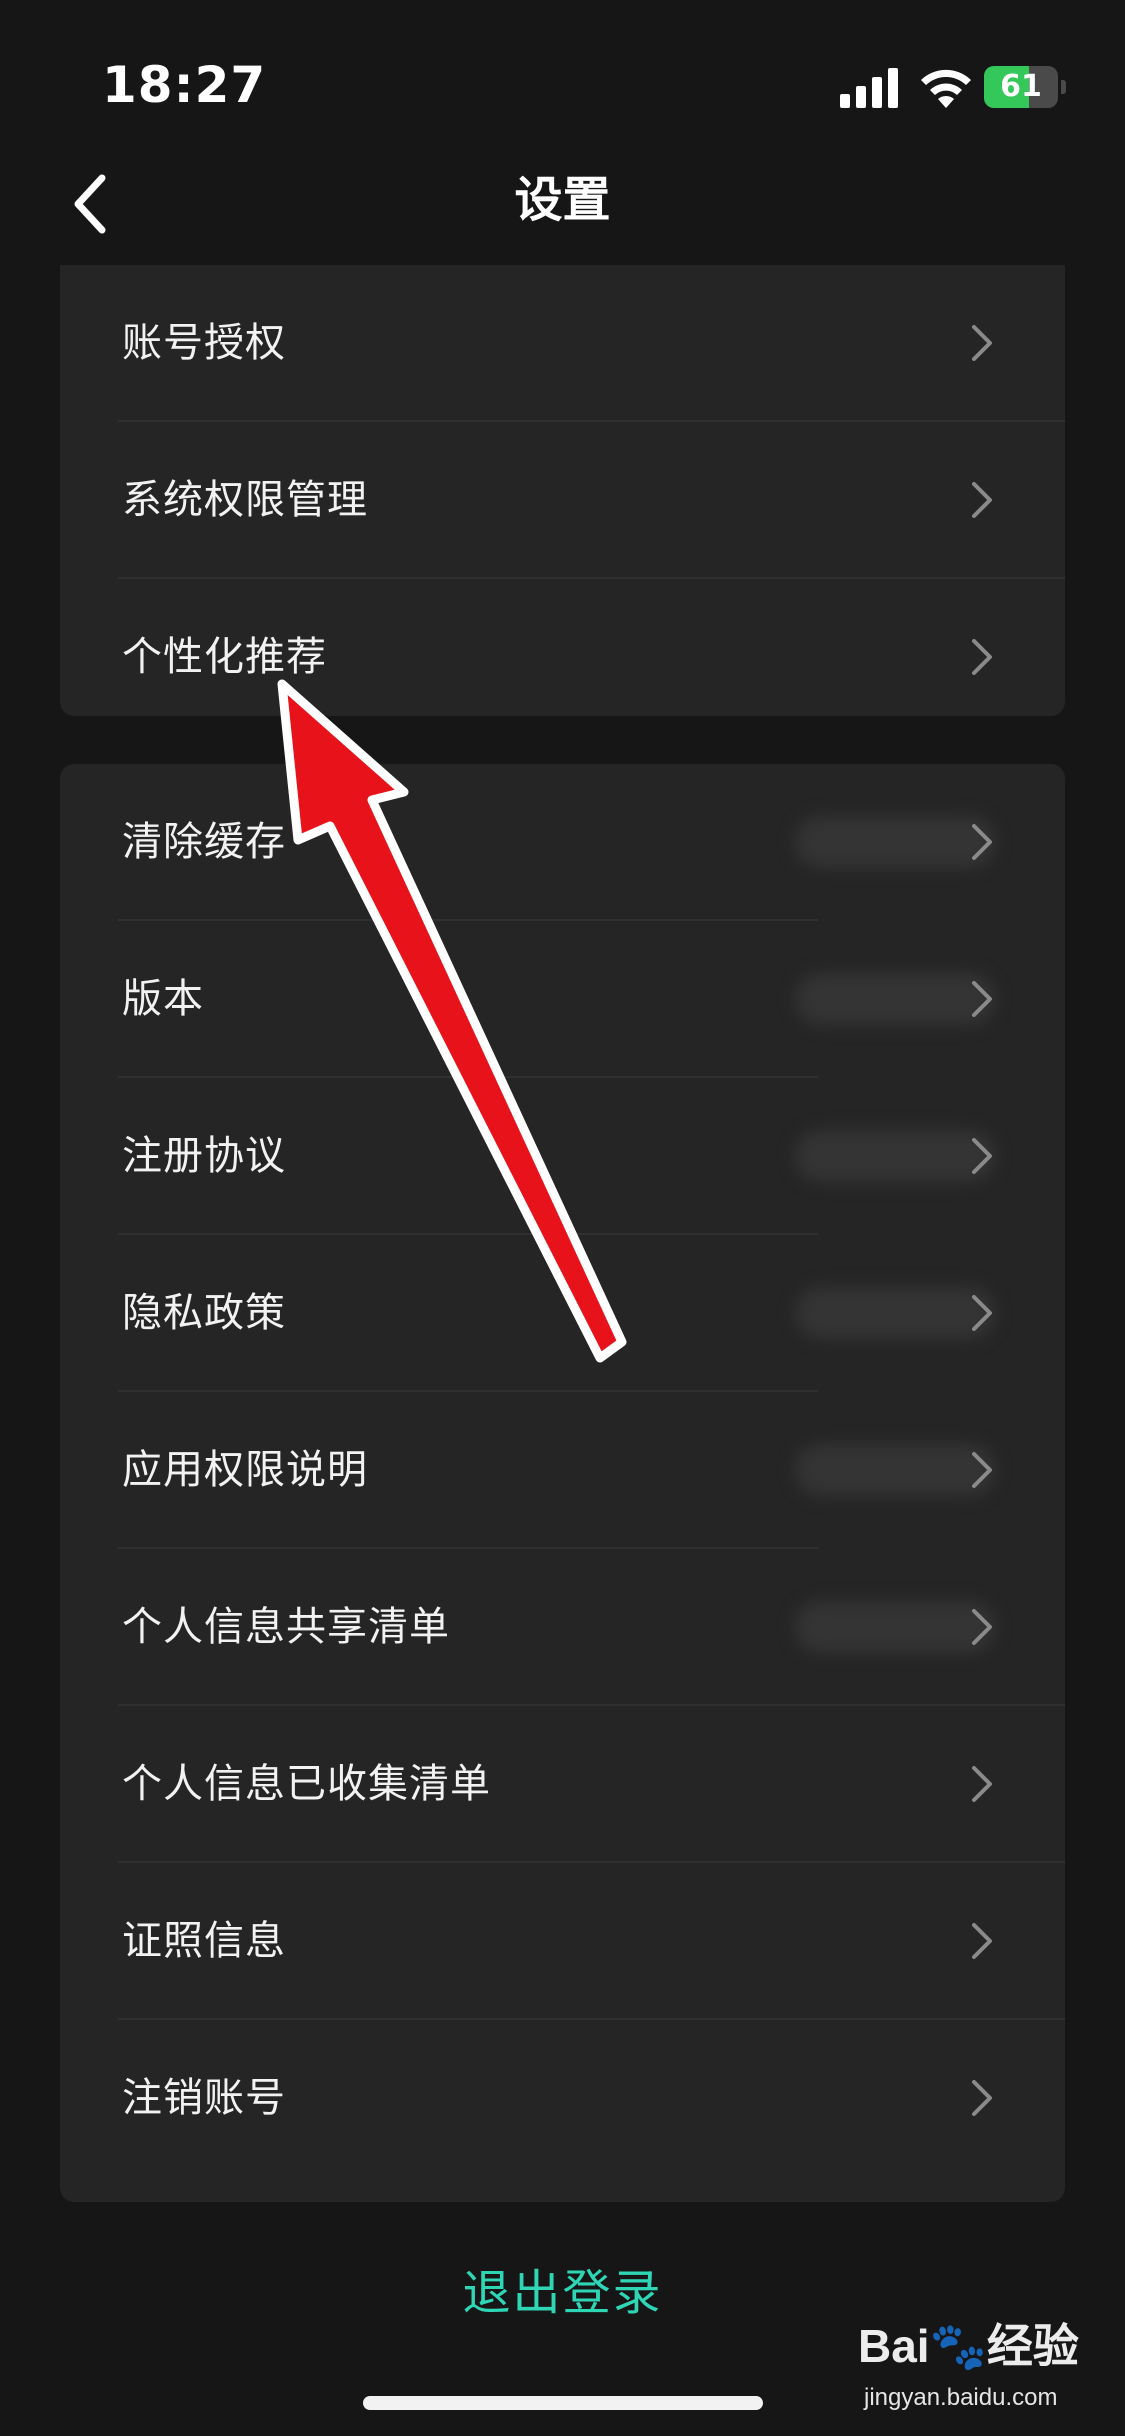  I want to click on cellular-signal-icon, so click(869, 88).